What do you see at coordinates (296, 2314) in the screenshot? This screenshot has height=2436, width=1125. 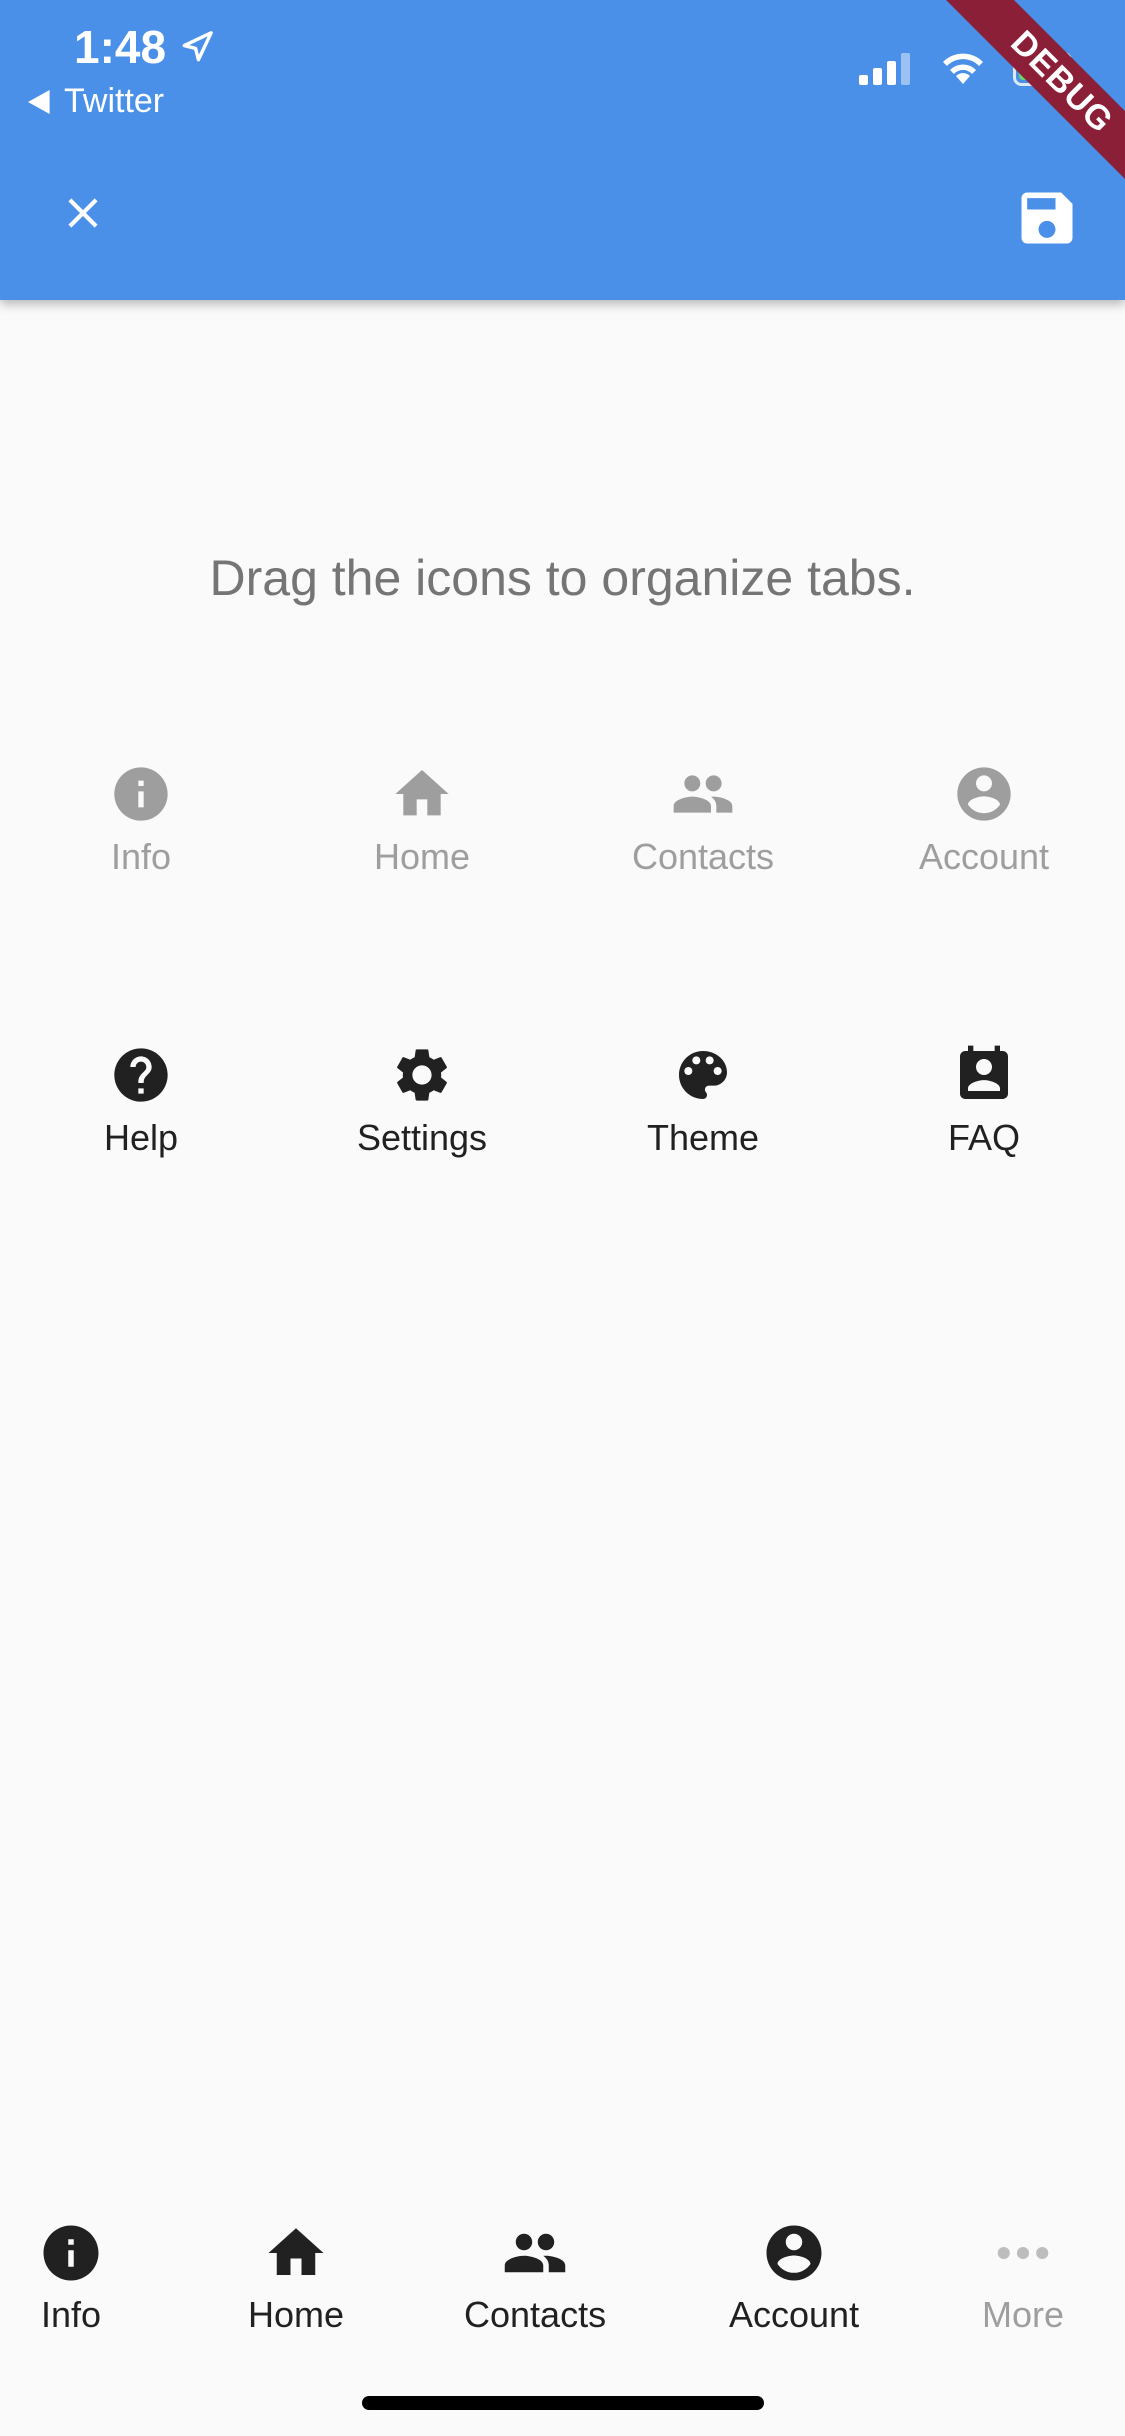 I see `nav-label: Home` at bounding box center [296, 2314].